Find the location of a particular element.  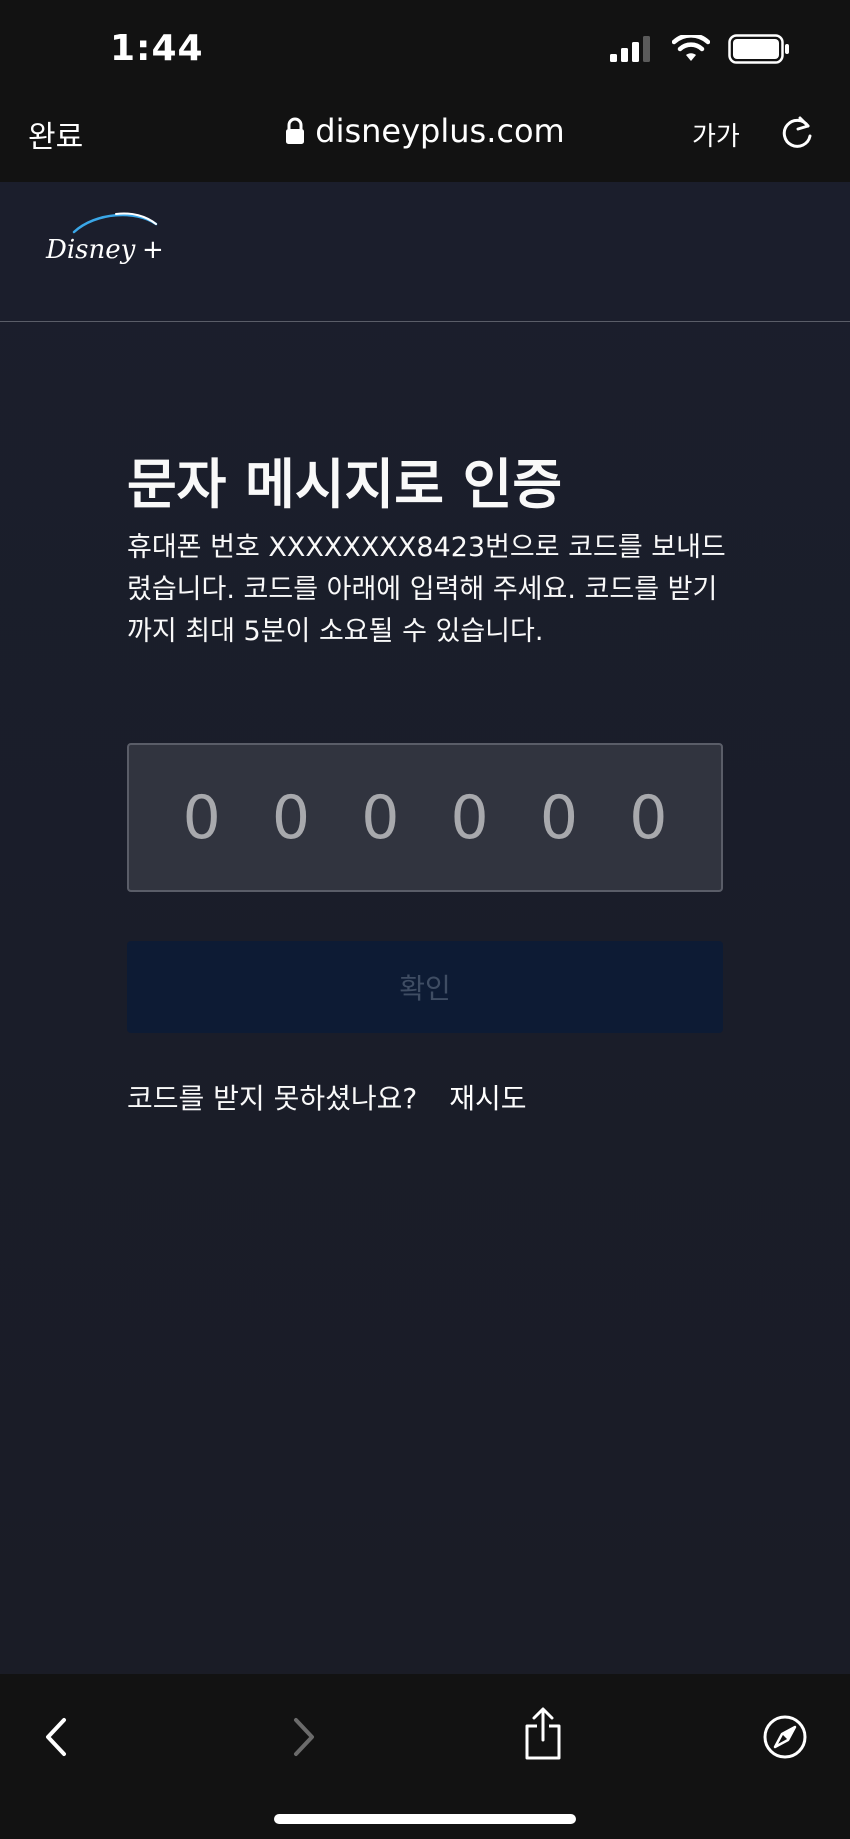

share-icon is located at coordinates (543, 1733).